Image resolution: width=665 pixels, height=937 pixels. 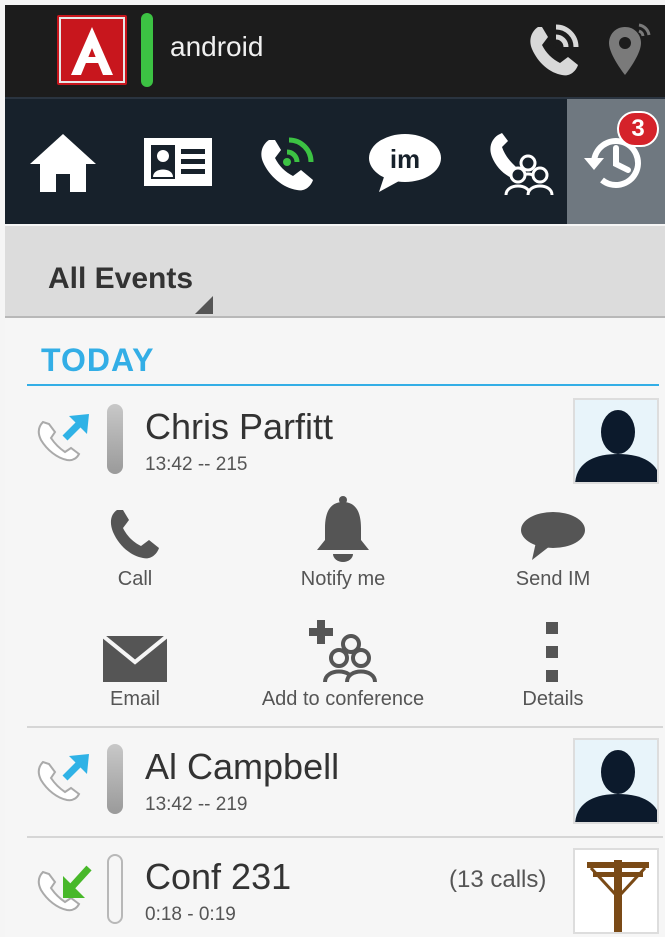 What do you see at coordinates (64, 888) in the screenshot?
I see `incoming-call-icon` at bounding box center [64, 888].